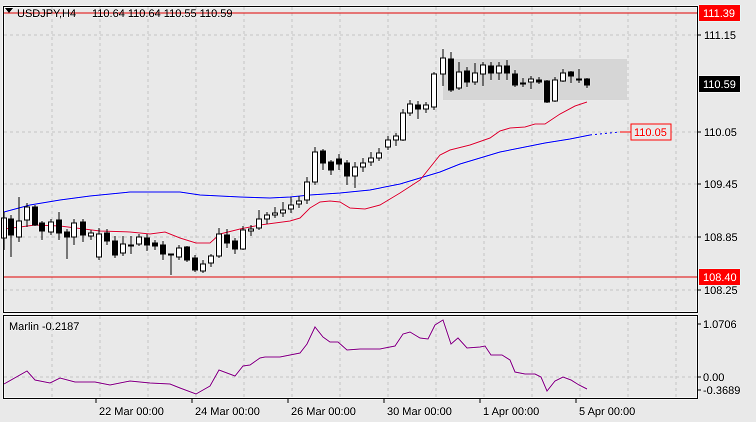 Image resolution: width=756 pixels, height=422 pixels. What do you see at coordinates (721, 238) in the screenshot?
I see `price-axis-label: 108.85` at bounding box center [721, 238].